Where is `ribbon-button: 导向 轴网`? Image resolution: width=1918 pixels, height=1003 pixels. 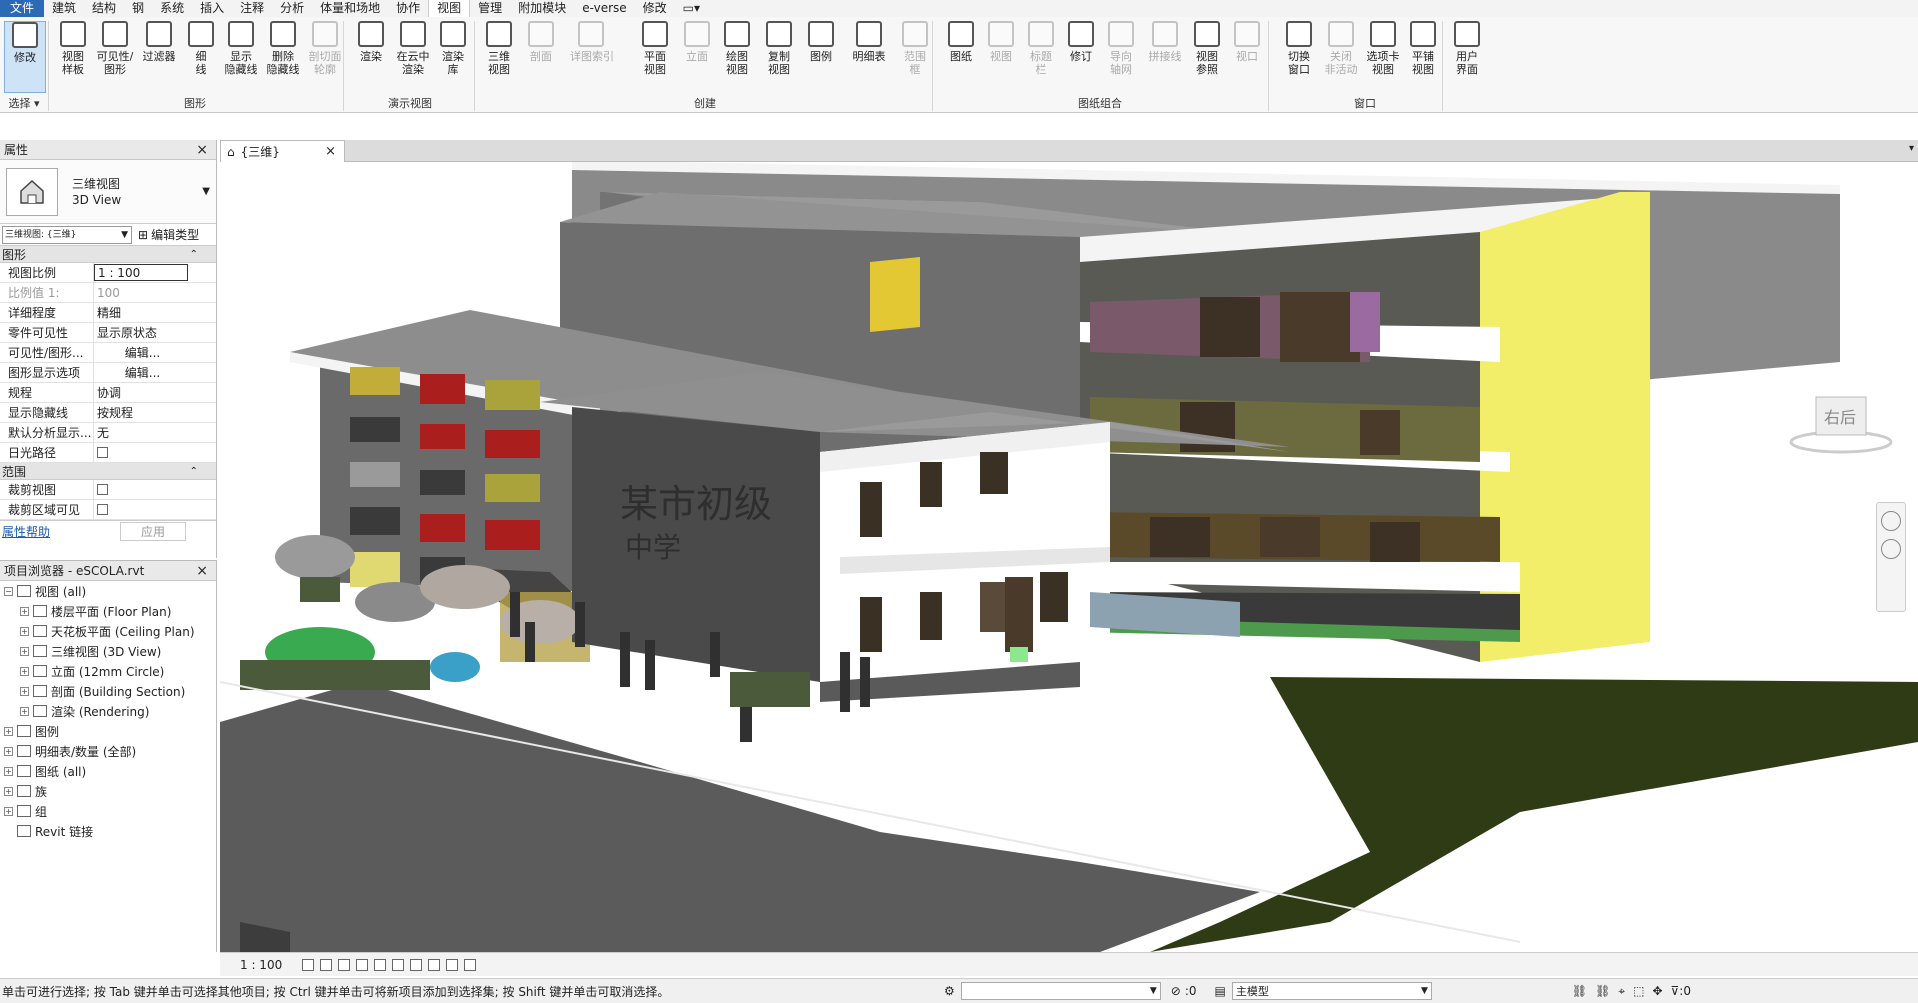 ribbon-button: 导向 轴网 is located at coordinates (1121, 48).